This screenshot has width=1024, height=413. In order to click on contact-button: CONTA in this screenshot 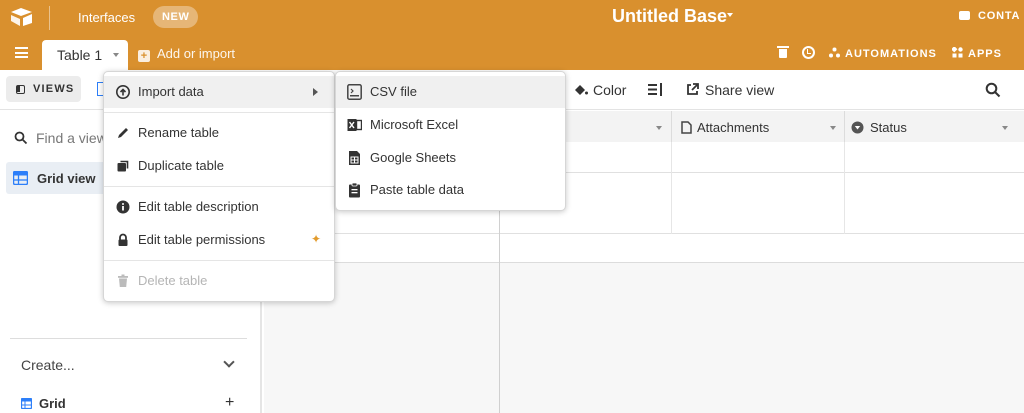, I will do `click(989, 16)`.